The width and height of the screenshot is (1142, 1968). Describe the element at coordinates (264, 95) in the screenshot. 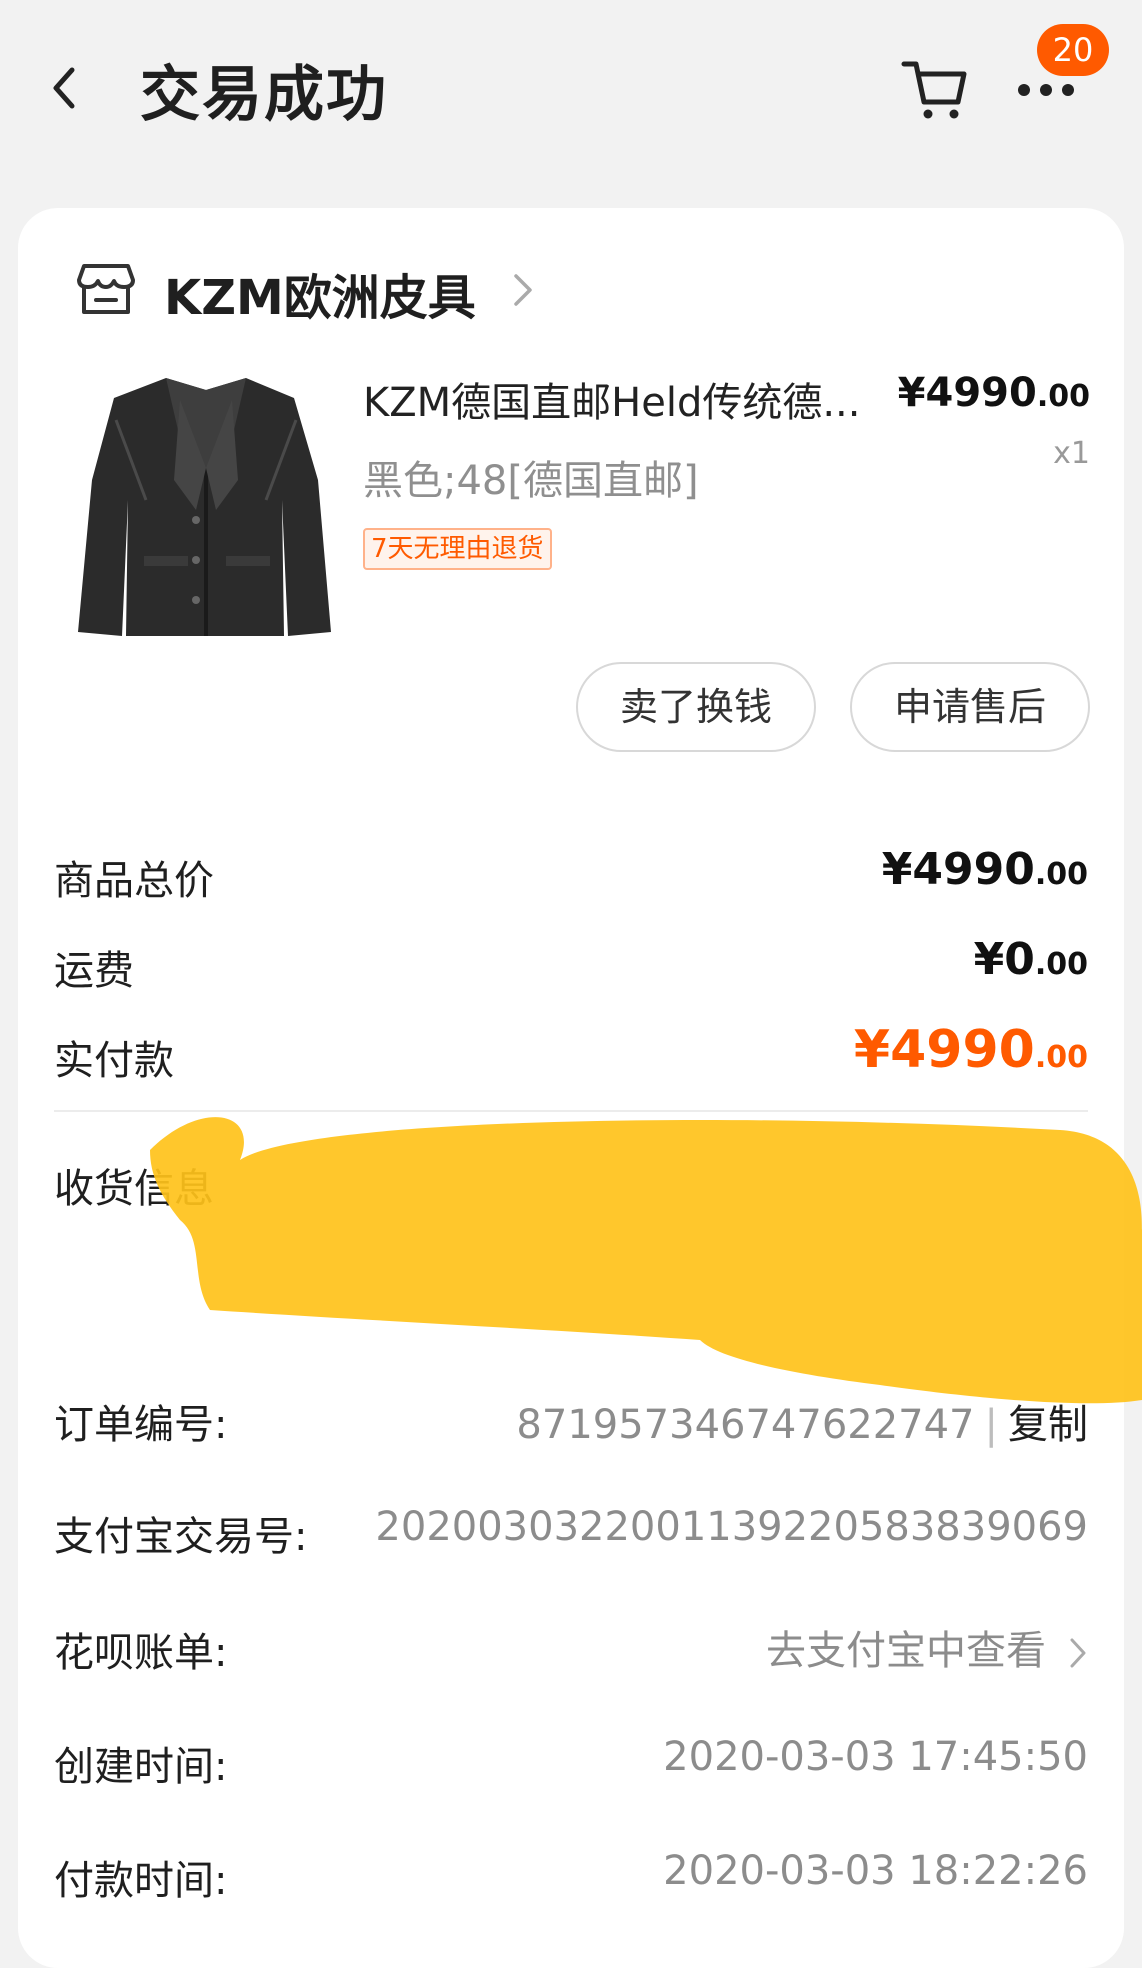

I see `page-title: 交易成功` at that location.